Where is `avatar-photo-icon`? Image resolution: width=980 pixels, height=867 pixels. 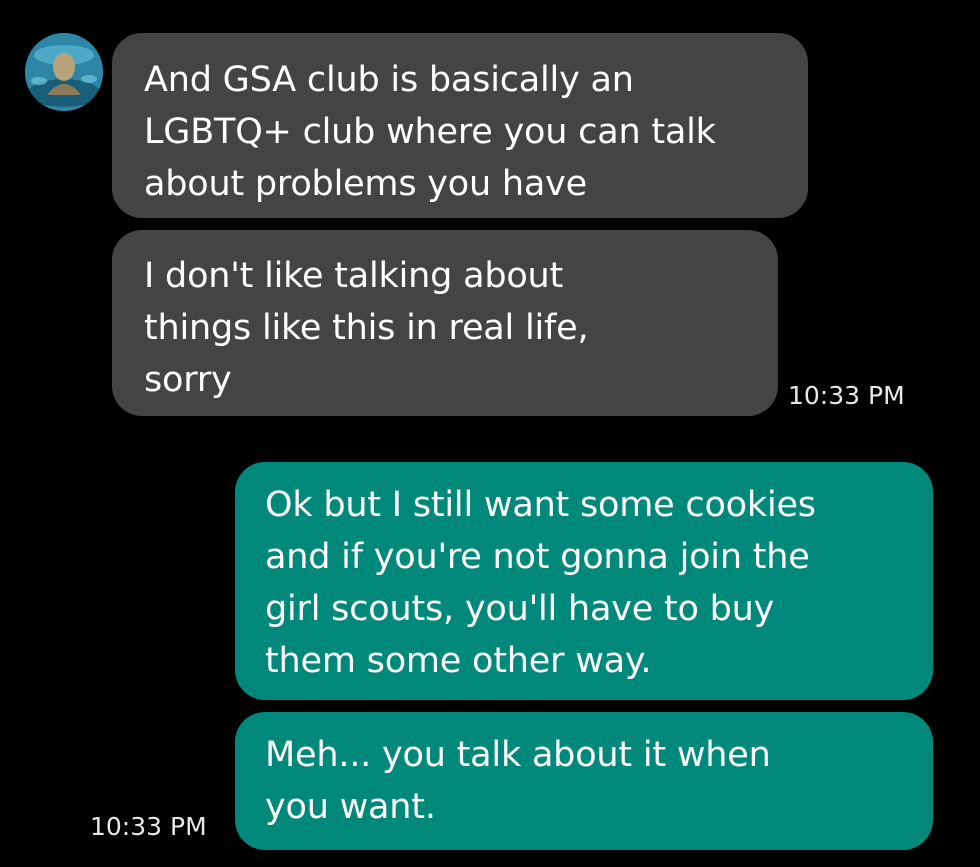
avatar-photo-icon is located at coordinates (64, 72).